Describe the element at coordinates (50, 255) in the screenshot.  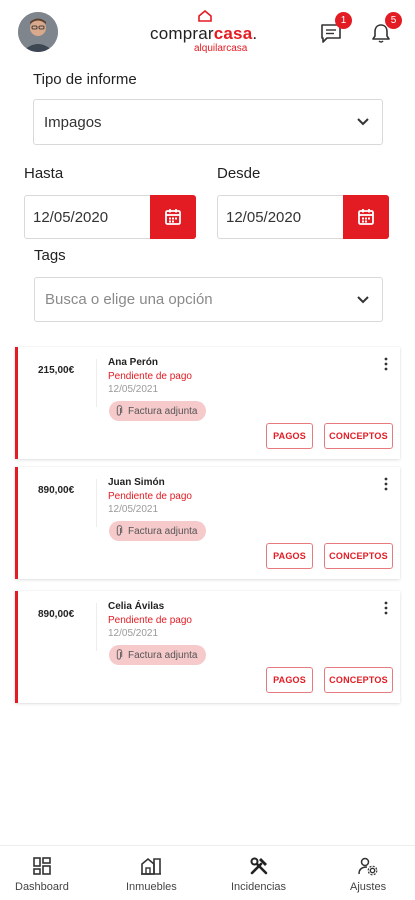
I see `tags-label: Tags` at that location.